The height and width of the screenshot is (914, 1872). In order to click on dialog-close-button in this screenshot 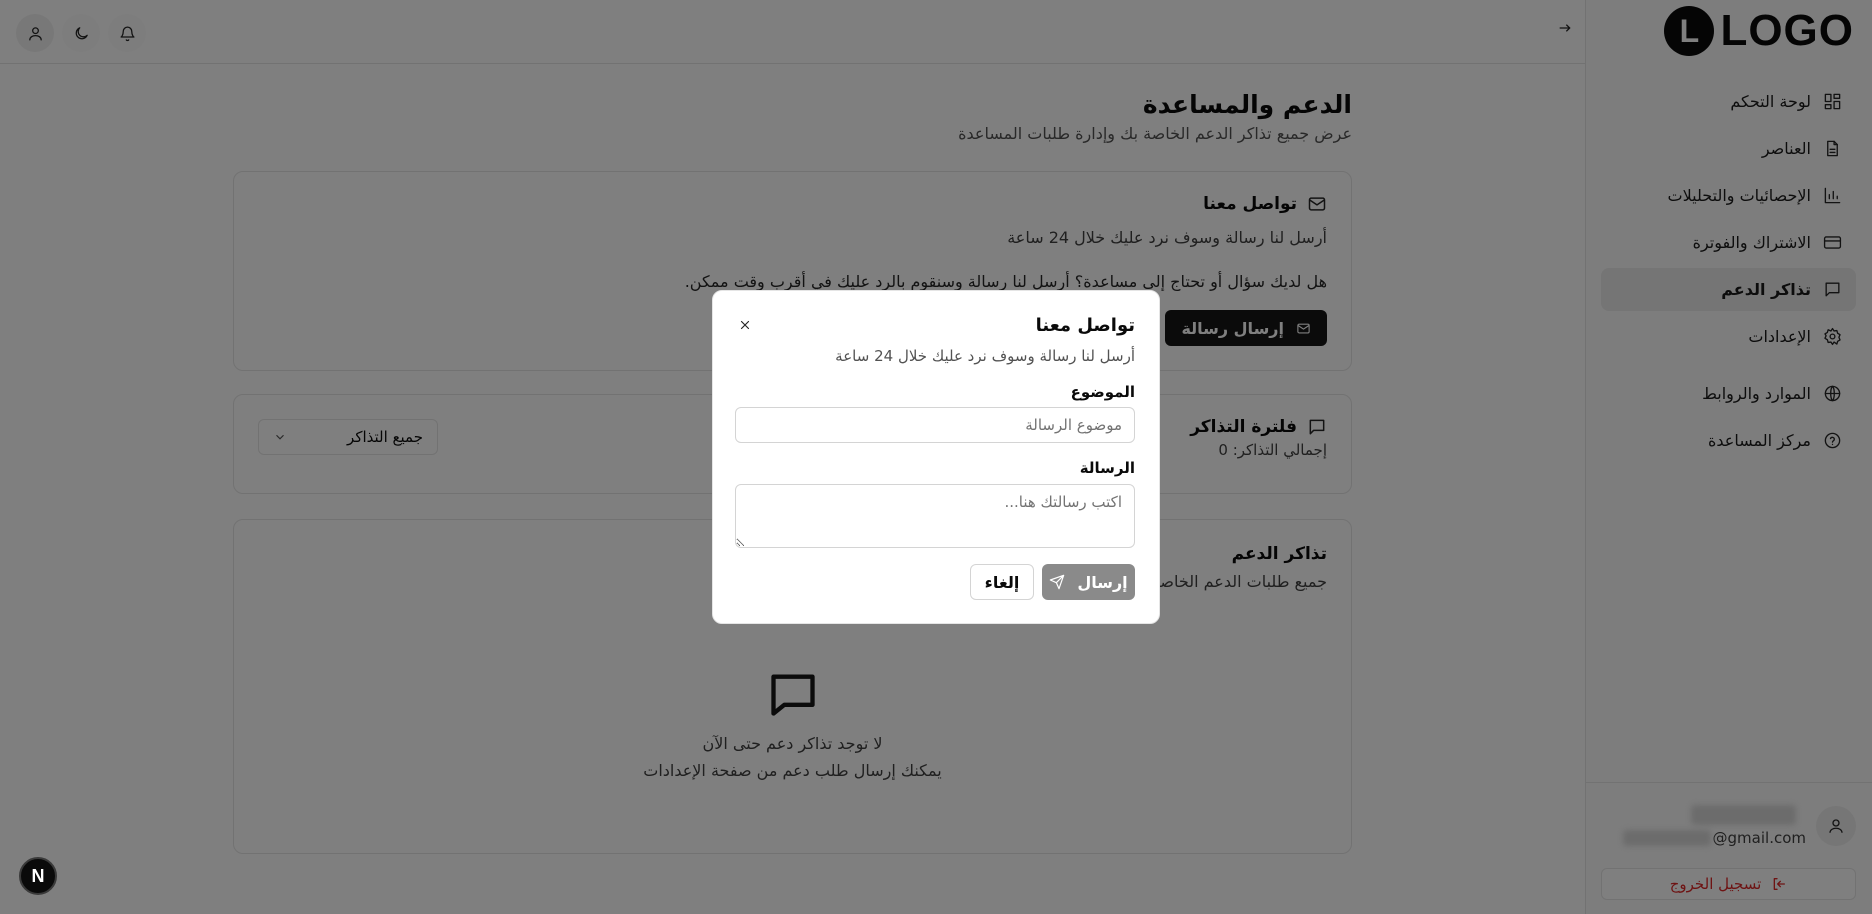, I will do `click(745, 325)`.